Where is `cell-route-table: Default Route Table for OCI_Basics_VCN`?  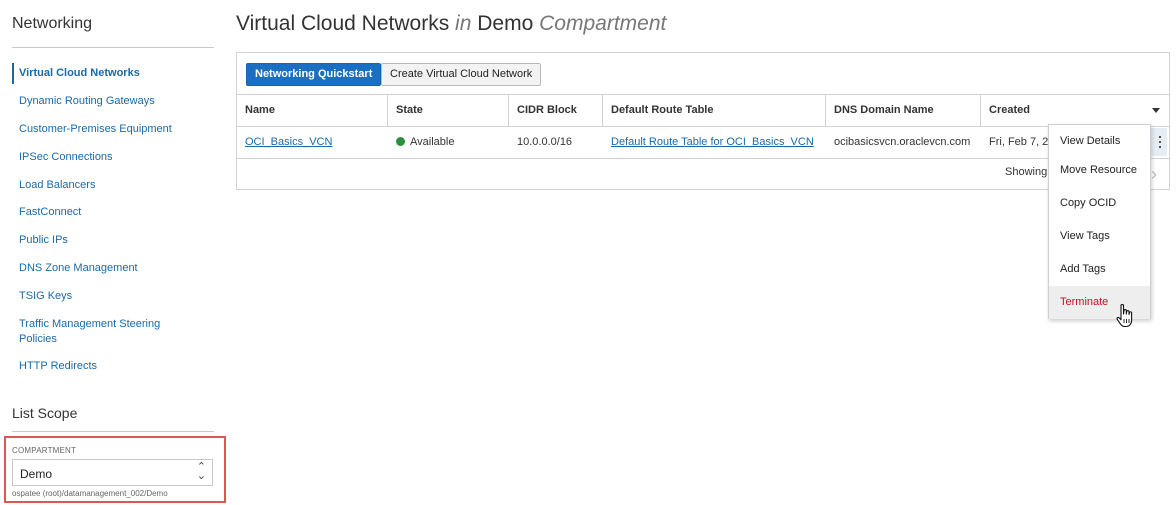 cell-route-table: Default Route Table for OCI_Basics_VCN is located at coordinates (714, 142).